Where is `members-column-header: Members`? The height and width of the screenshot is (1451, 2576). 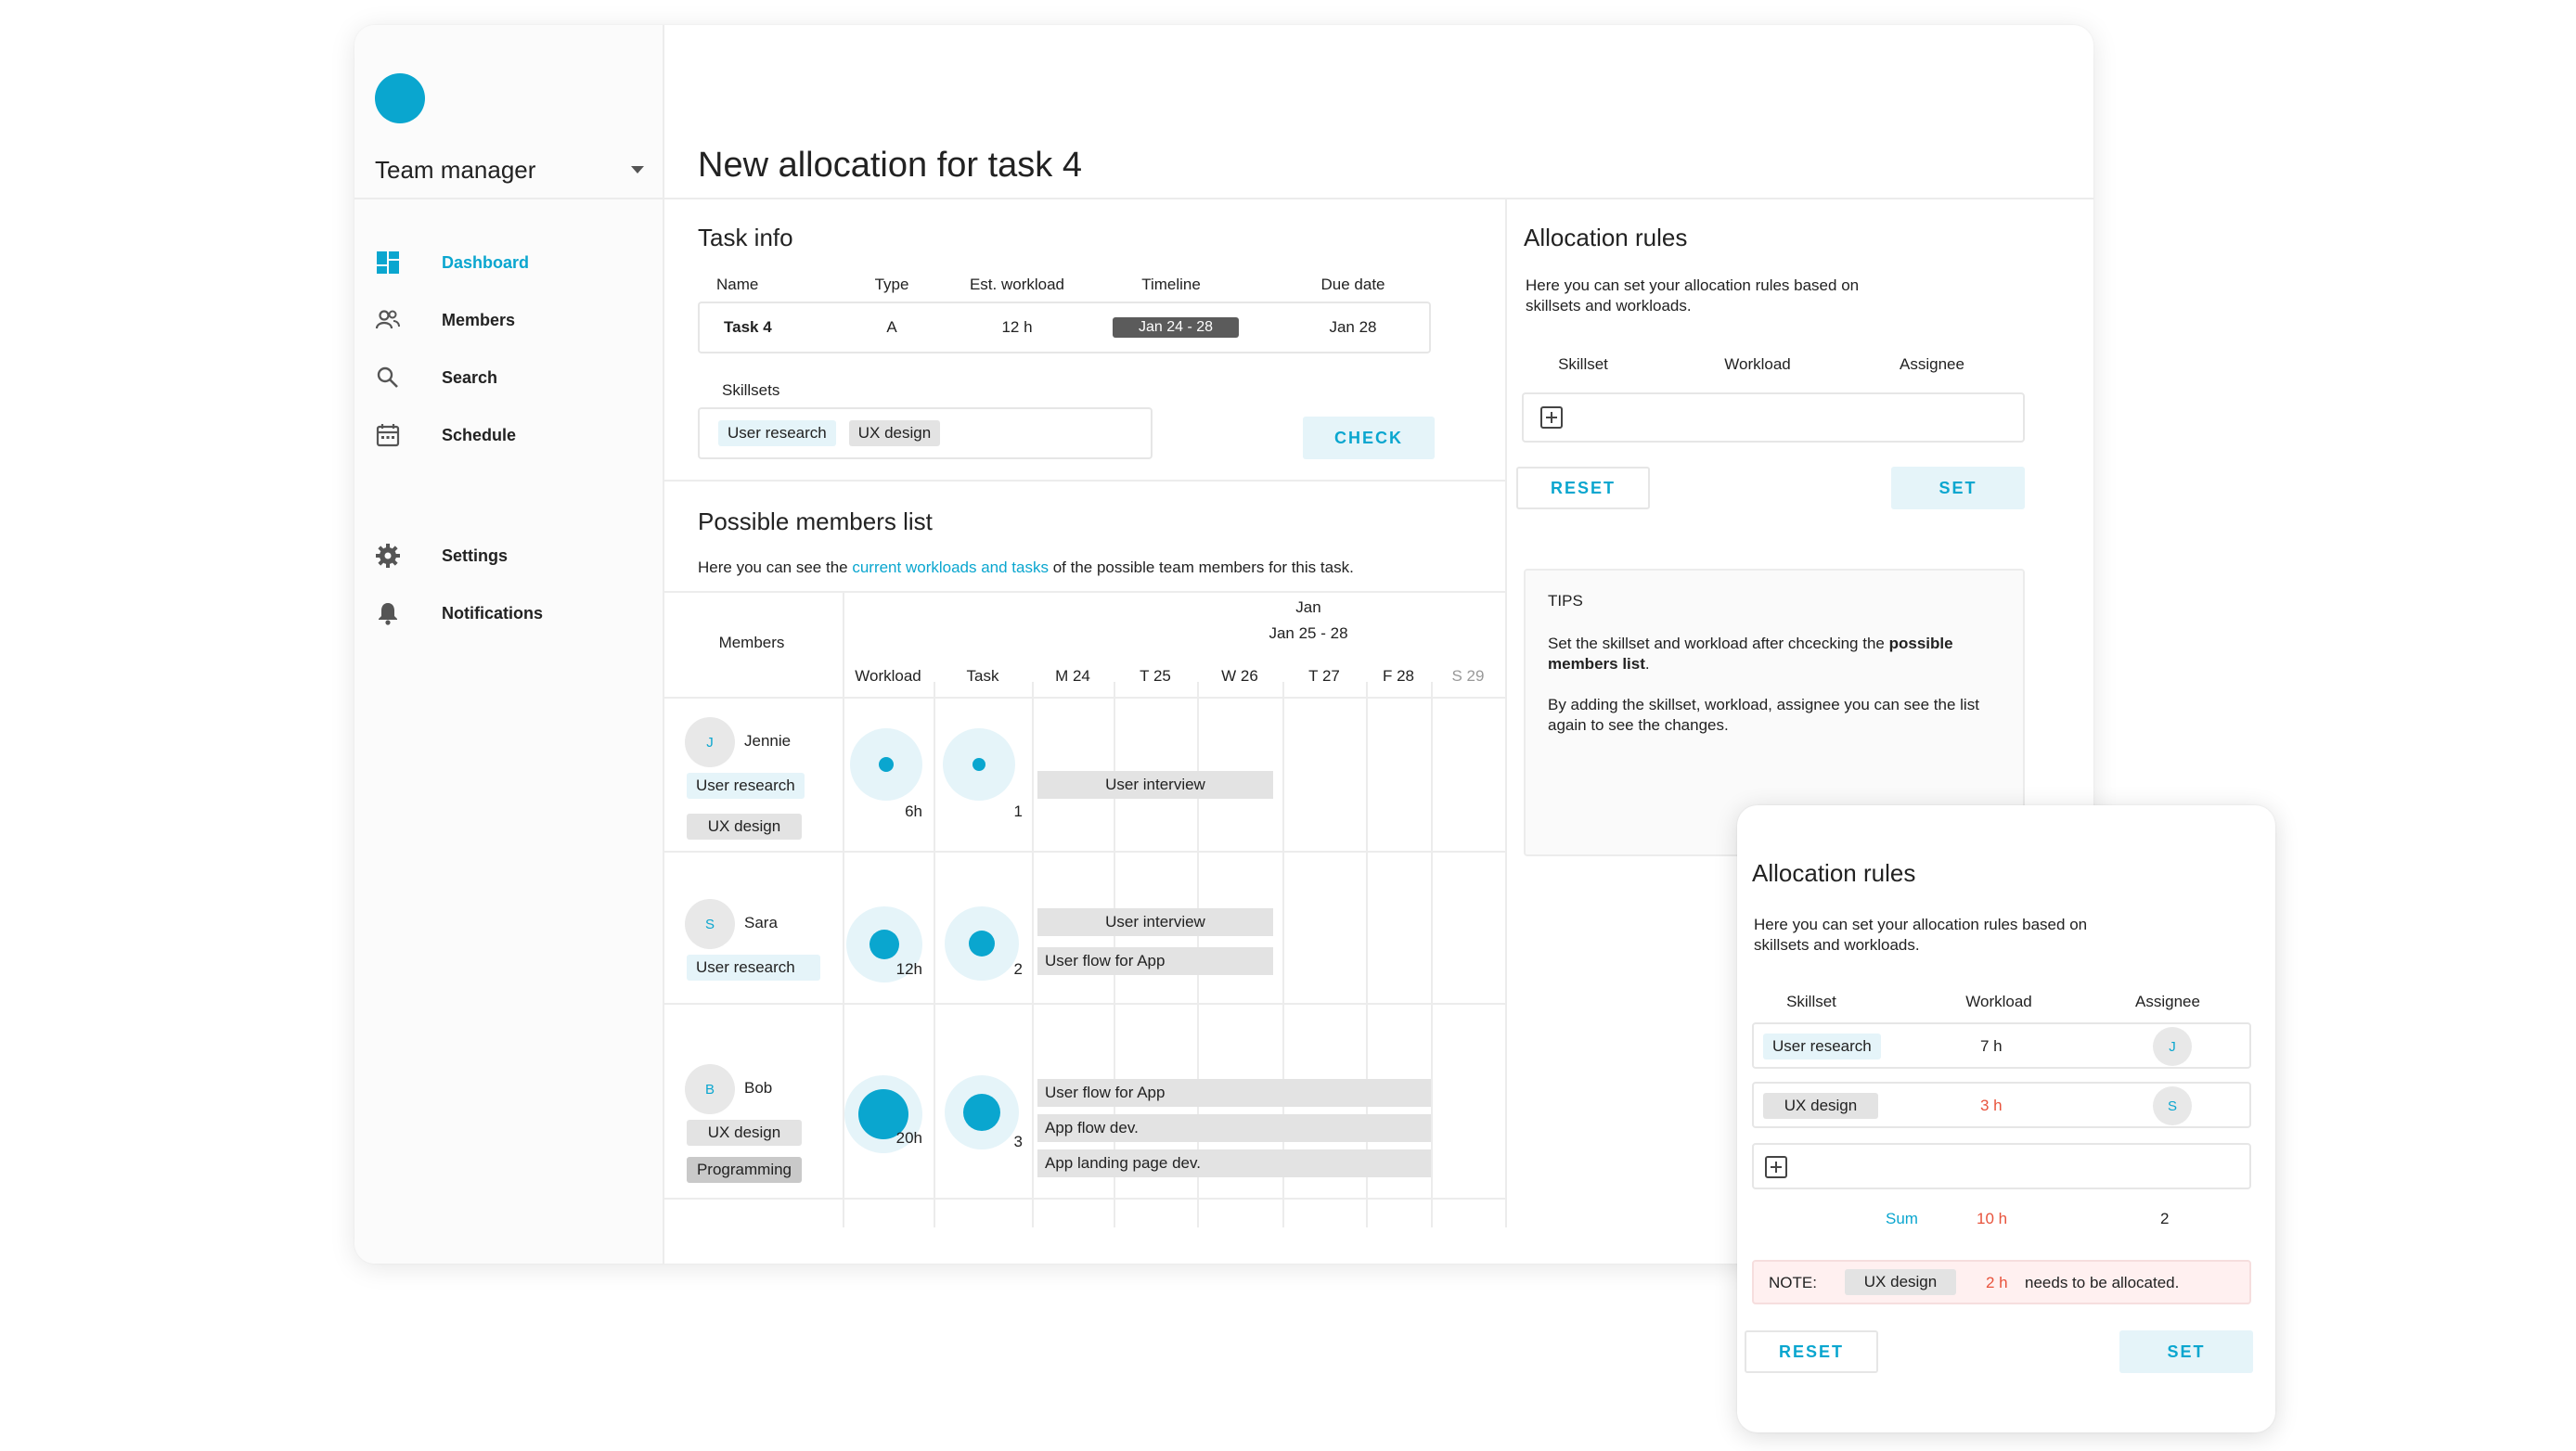
members-column-header: Members is located at coordinates (751, 642).